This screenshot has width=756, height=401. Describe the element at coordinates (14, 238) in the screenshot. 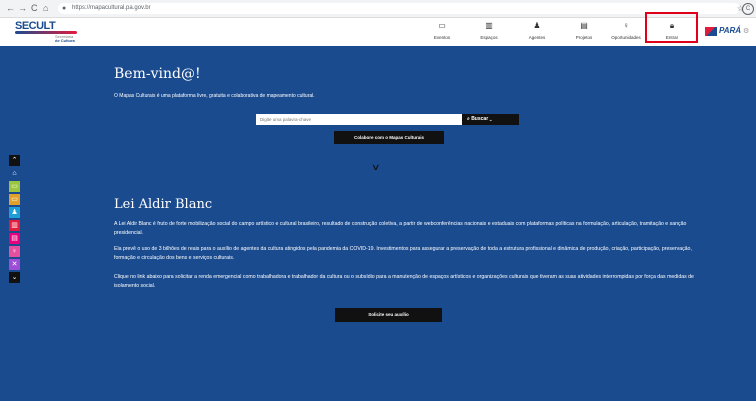

I see `rail-opportunities-list-icon: ▤` at that location.